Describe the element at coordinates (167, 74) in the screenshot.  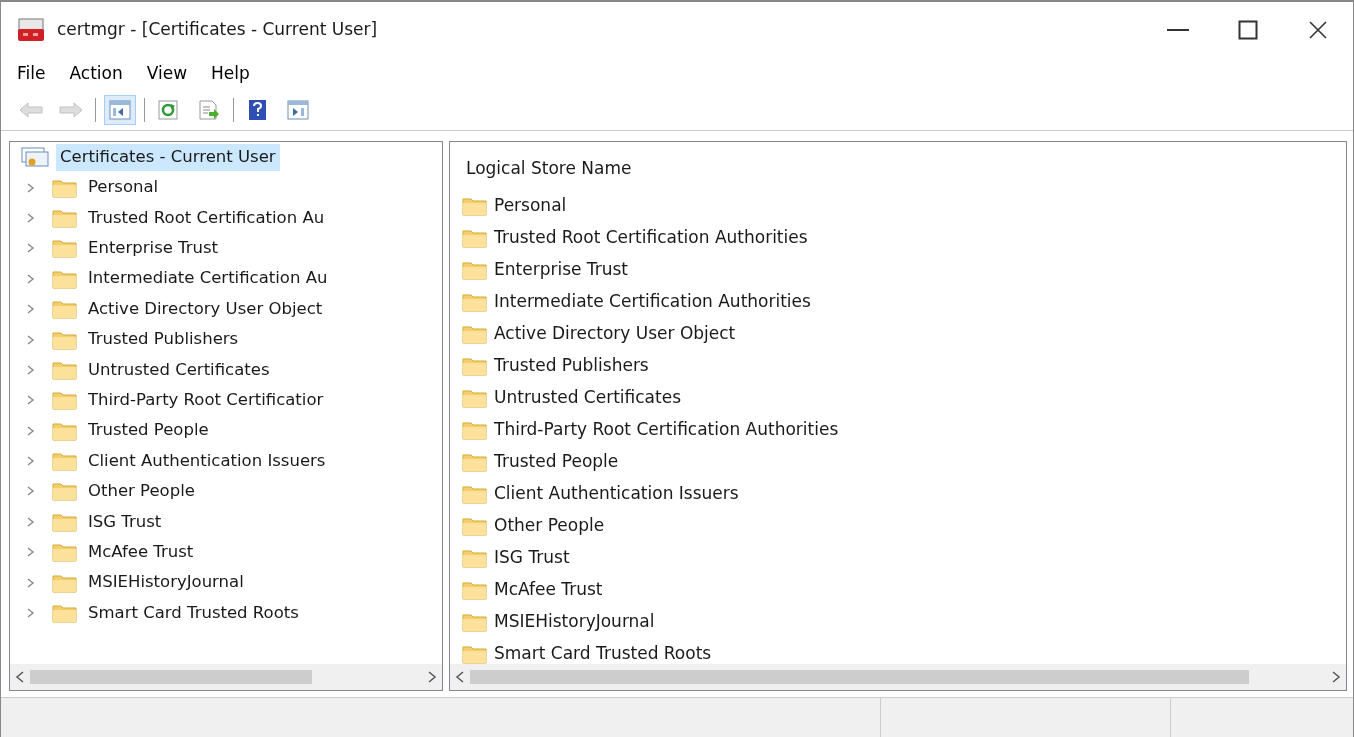
I see `menu-item: View` at that location.